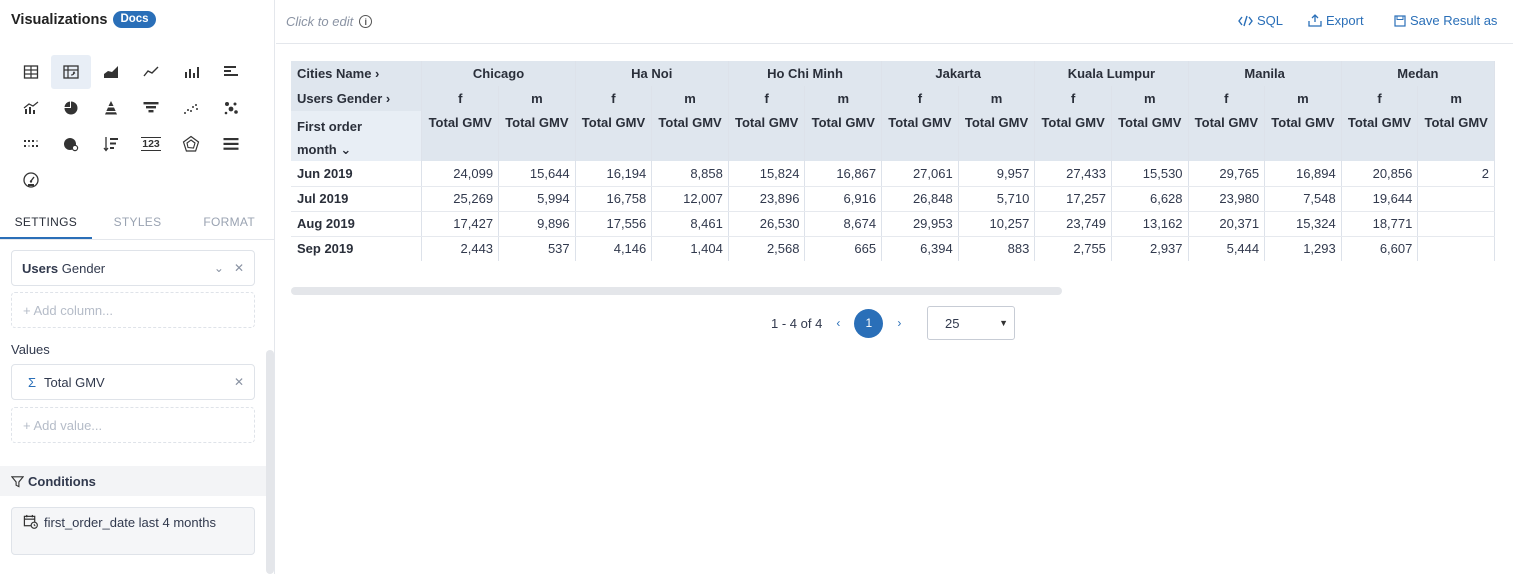  What do you see at coordinates (231, 72) in the screenshot?
I see `horizontal-bar-icon` at bounding box center [231, 72].